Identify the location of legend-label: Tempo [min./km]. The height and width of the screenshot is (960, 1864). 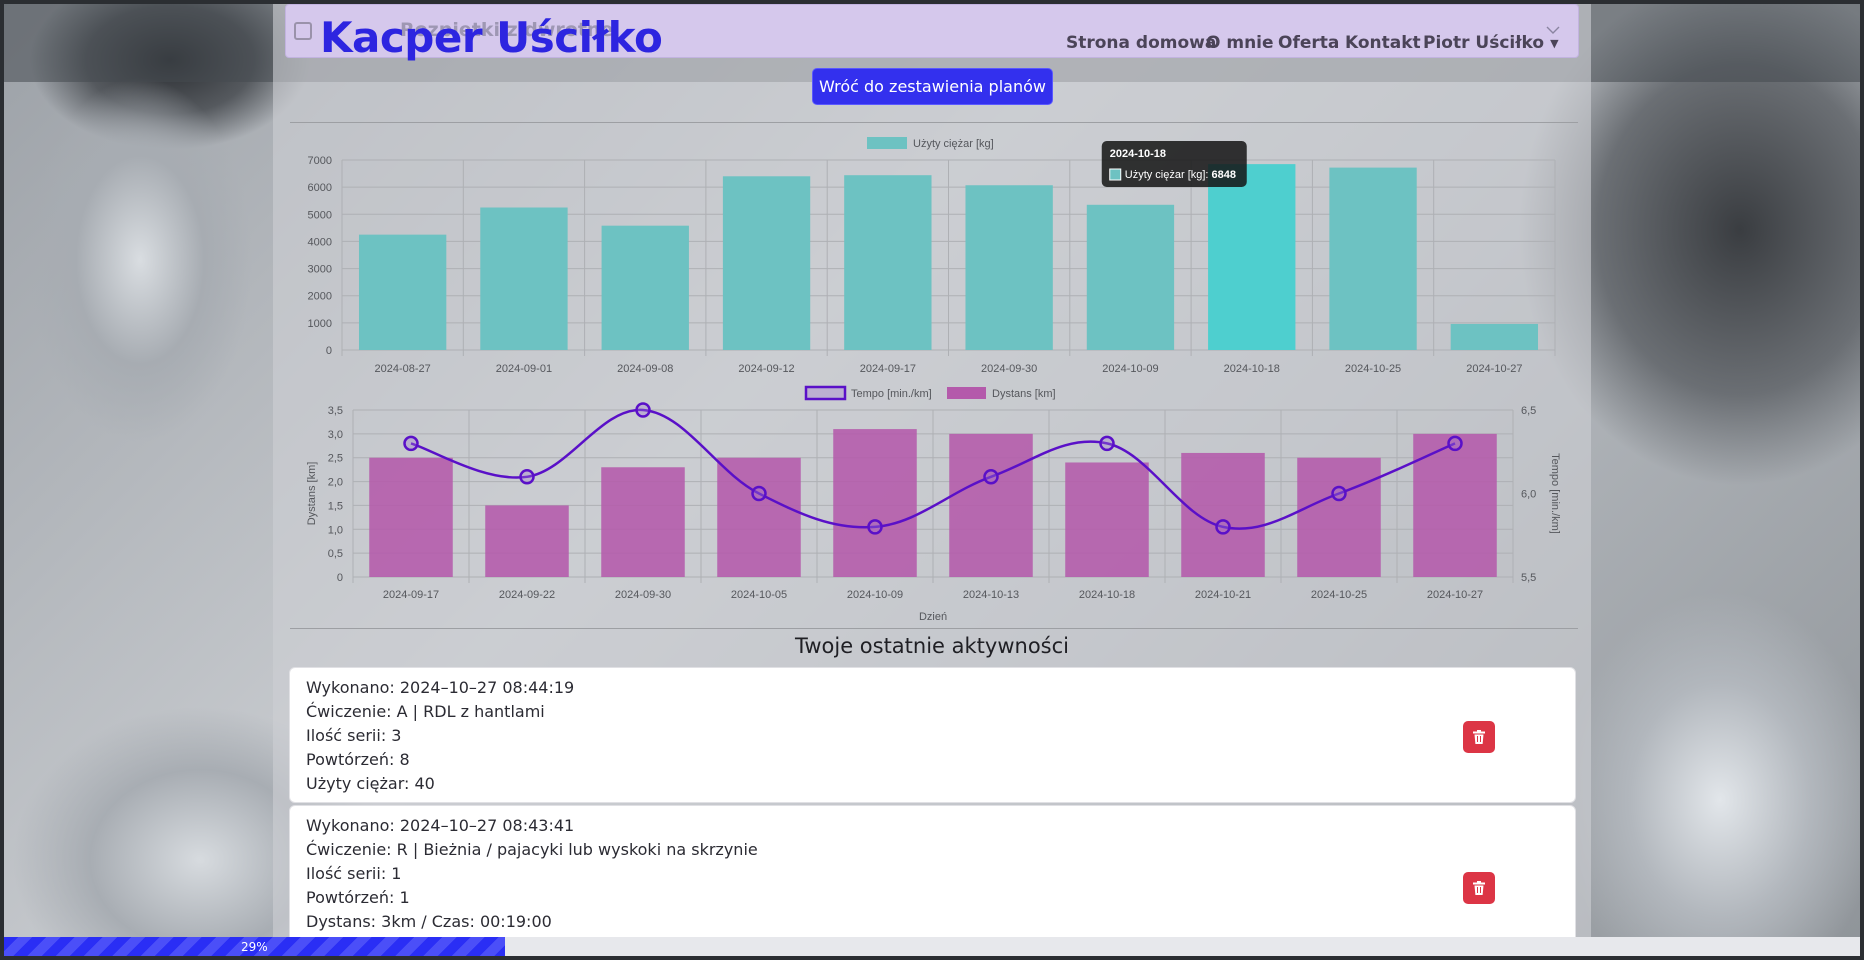
(891, 394).